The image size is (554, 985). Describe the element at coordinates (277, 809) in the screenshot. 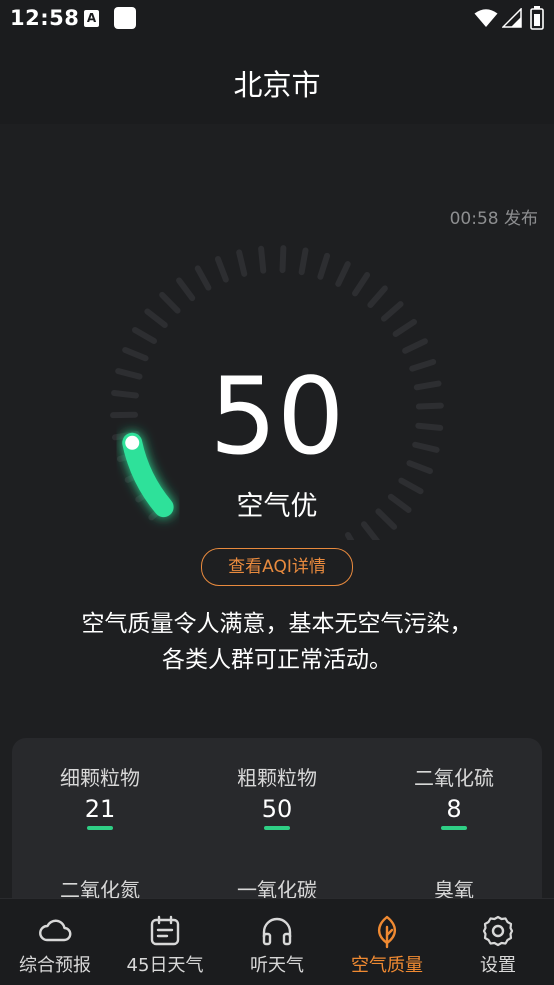

I see `pollutant-value: 50` at that location.